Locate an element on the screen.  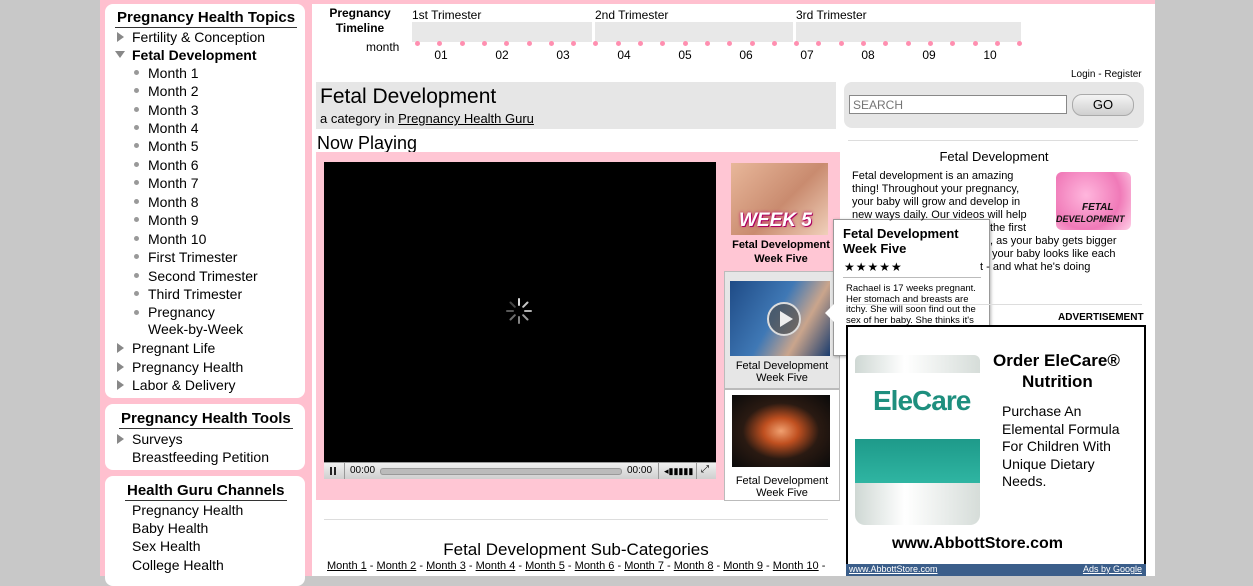
tool-breastfeeding-petition: Breastfeeding Petition is located at coordinates (200, 457).